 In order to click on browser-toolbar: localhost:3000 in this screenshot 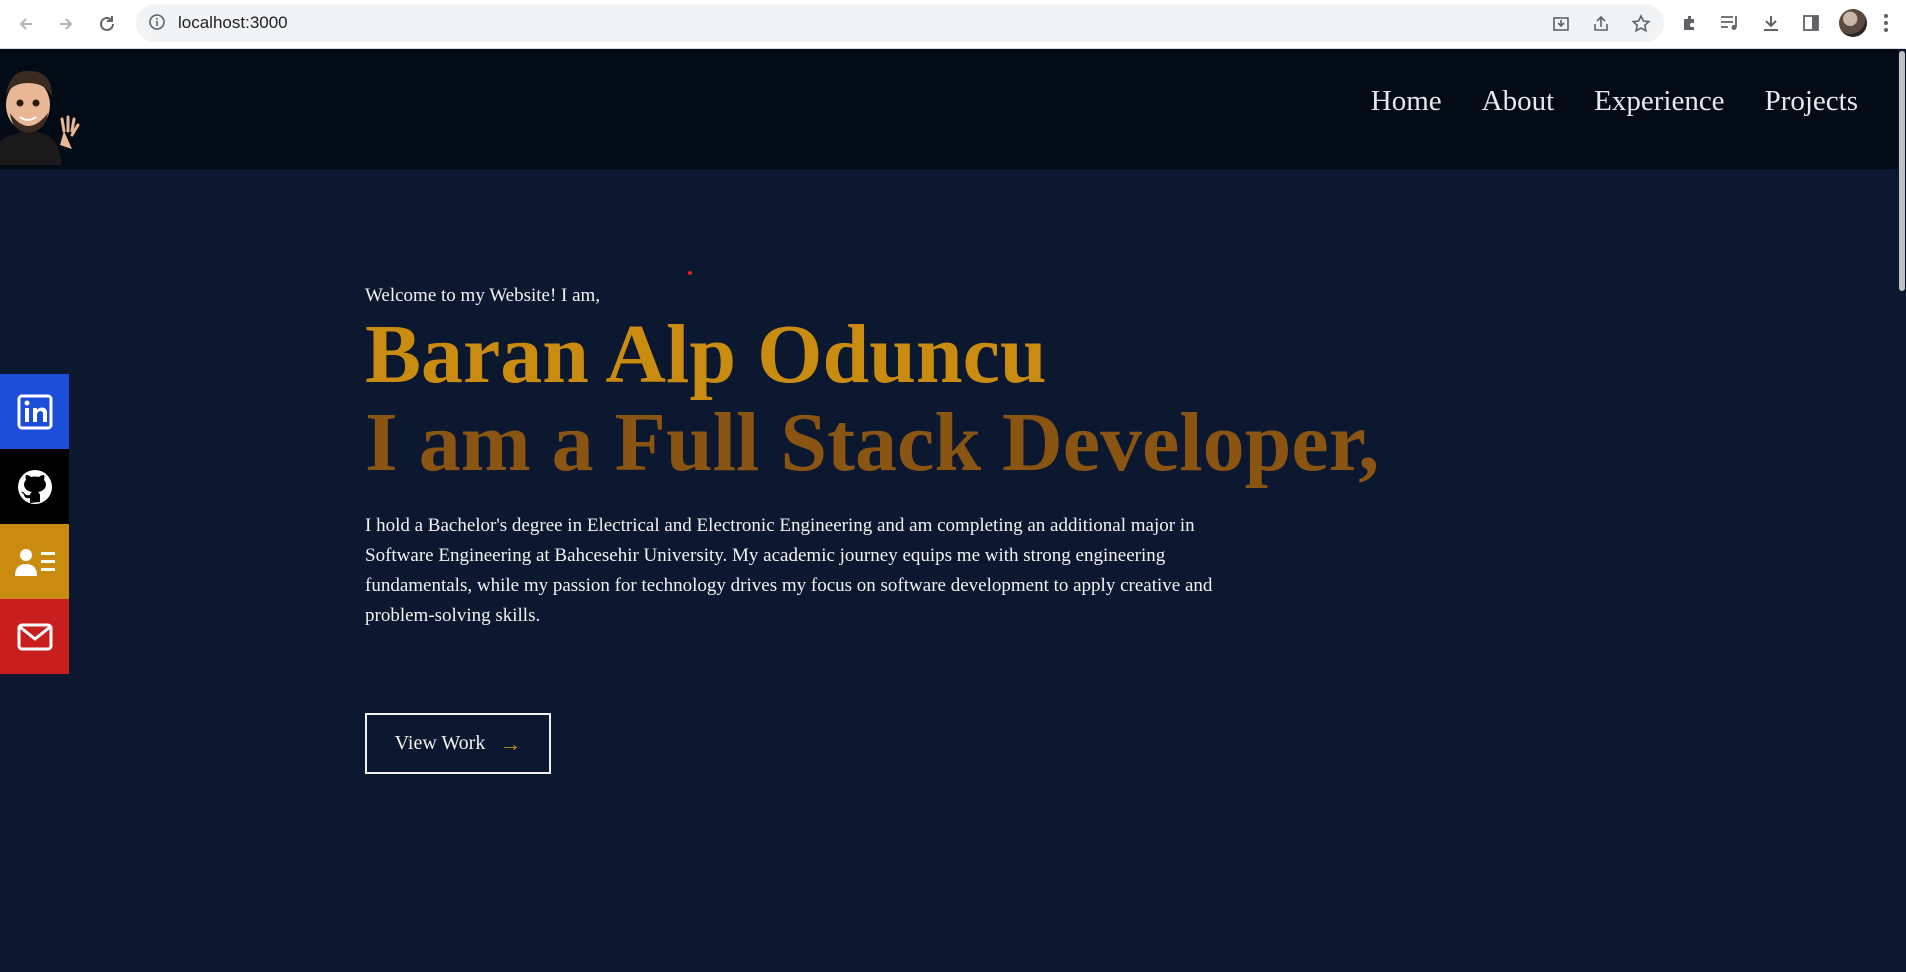, I will do `click(953, 24)`.